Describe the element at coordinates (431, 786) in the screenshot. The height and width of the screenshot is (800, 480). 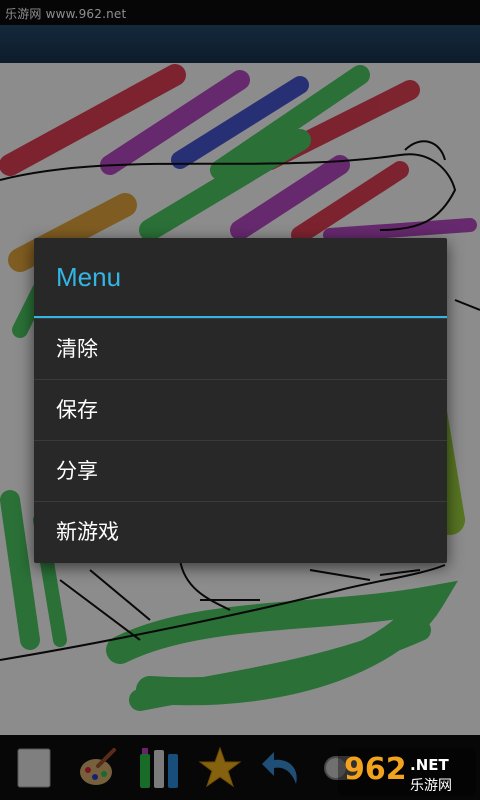
I see `svg-text: 乐游网` at that location.